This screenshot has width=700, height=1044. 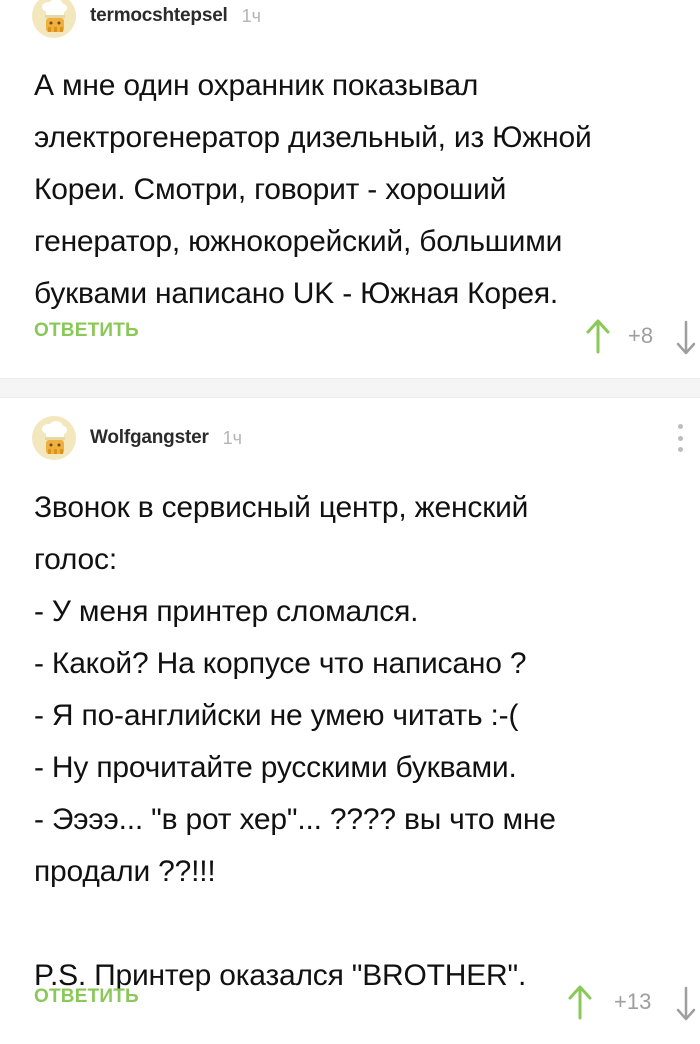 What do you see at coordinates (275, 767) in the screenshot?
I see `comment-line: - Ну прочитайте русскими буквами.` at bounding box center [275, 767].